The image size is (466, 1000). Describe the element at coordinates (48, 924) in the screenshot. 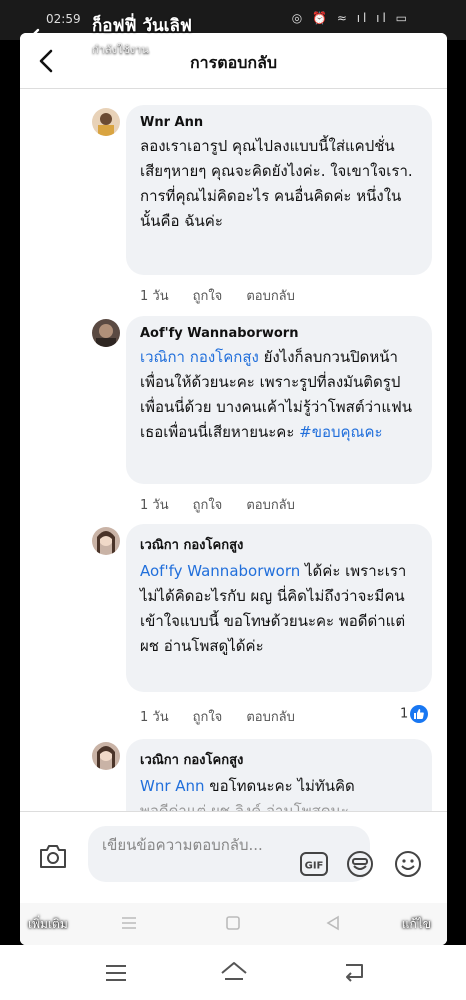

I see `more-button: เพิ่มเติม` at that location.